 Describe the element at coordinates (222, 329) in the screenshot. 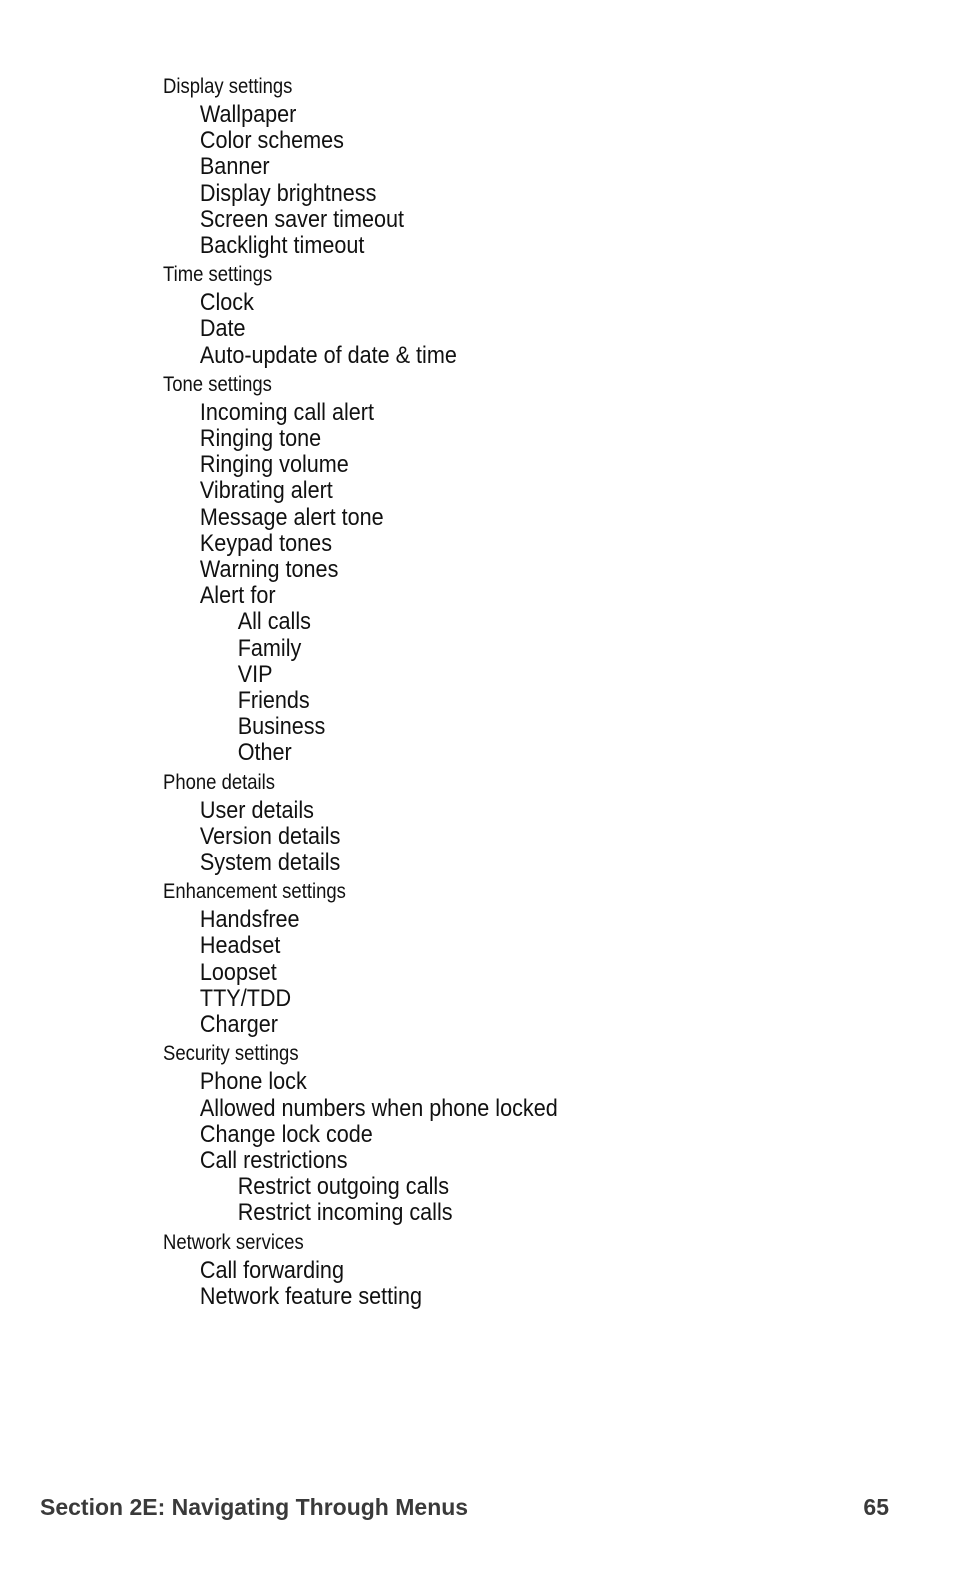

I see `menu-item: Date` at that location.